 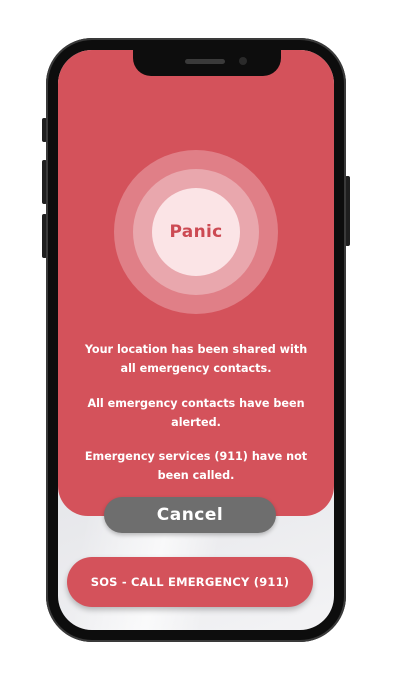 I want to click on panic-indicator: Panic, so click(x=196, y=232).